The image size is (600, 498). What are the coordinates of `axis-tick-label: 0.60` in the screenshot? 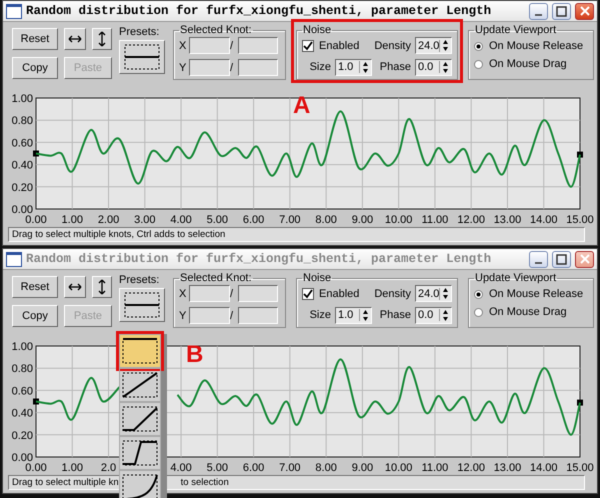 It's located at (22, 143).